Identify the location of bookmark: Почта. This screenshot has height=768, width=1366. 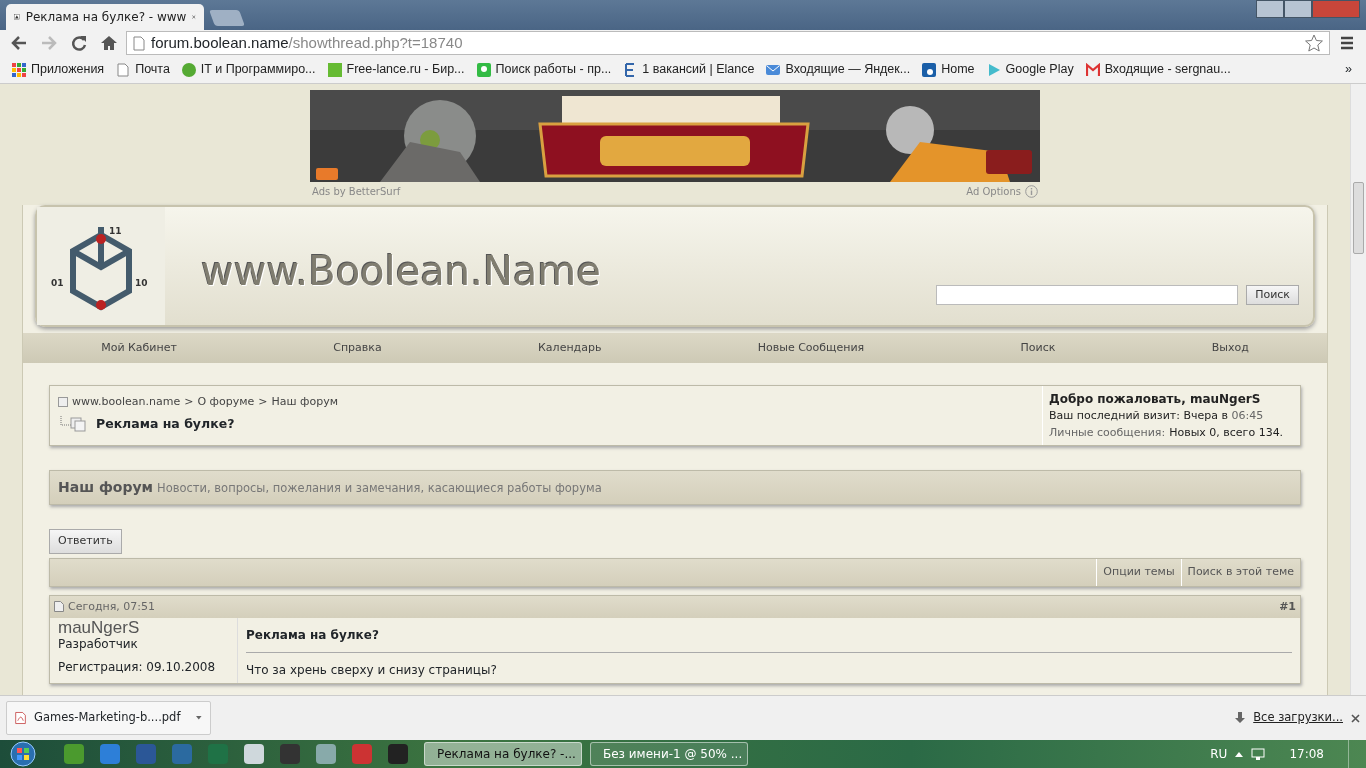
(143, 69).